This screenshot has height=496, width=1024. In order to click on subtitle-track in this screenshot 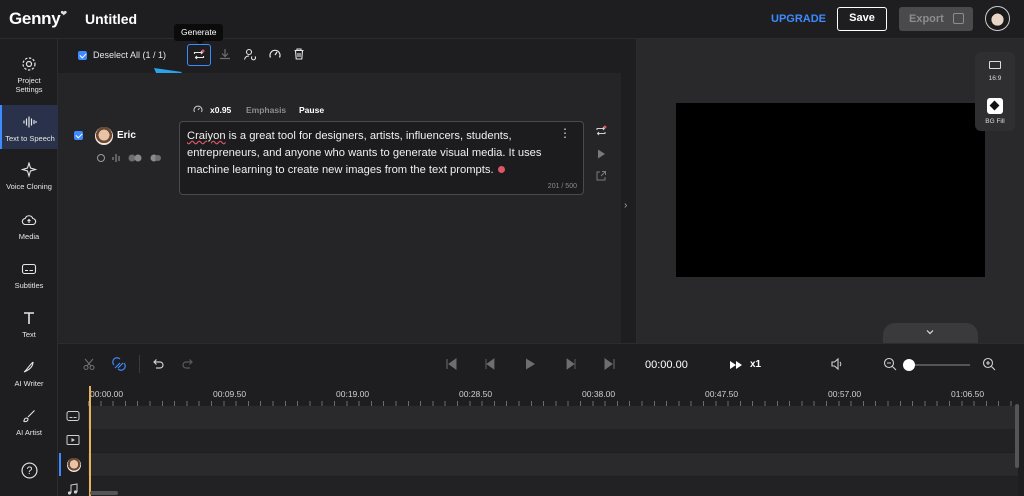, I will do `click(553, 417)`.